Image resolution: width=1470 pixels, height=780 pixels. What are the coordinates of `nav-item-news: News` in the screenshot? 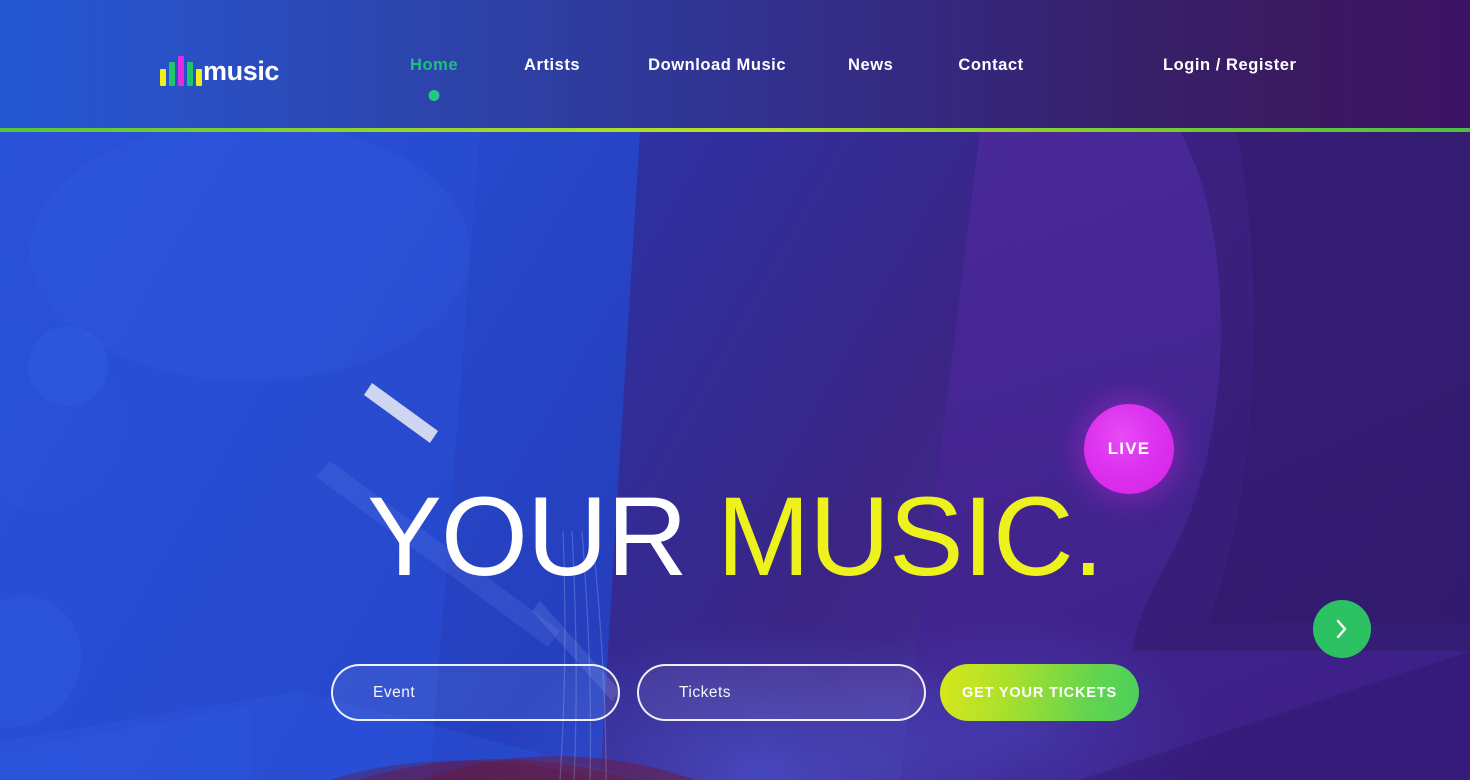 It's located at (870, 65).